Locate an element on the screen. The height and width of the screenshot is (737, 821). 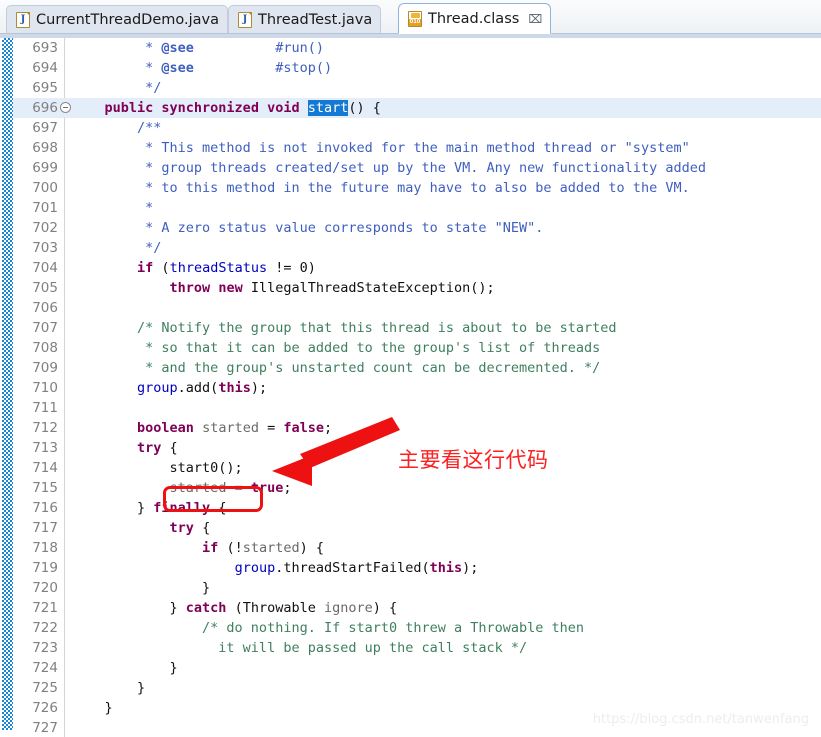
code-line: 718 if (!started) { is located at coordinates (410, 548).